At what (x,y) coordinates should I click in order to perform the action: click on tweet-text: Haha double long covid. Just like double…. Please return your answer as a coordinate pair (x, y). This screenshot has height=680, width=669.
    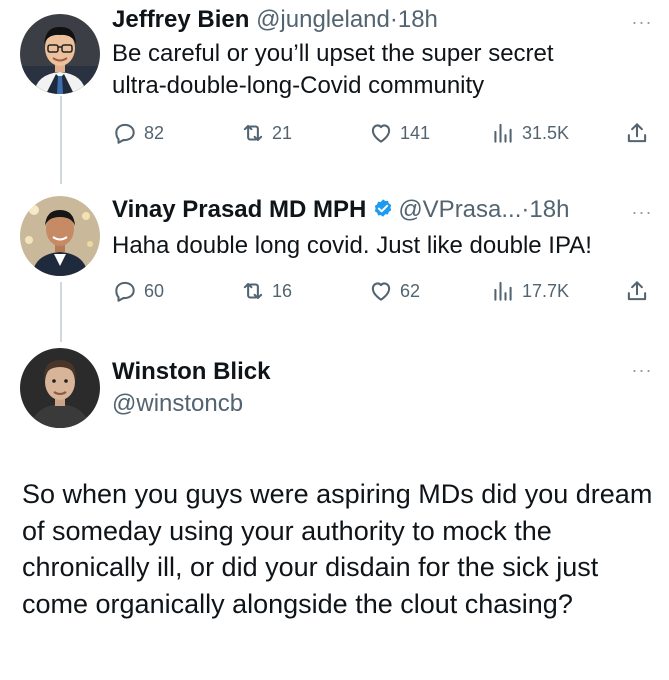
    Looking at the image, I should click on (352, 245).